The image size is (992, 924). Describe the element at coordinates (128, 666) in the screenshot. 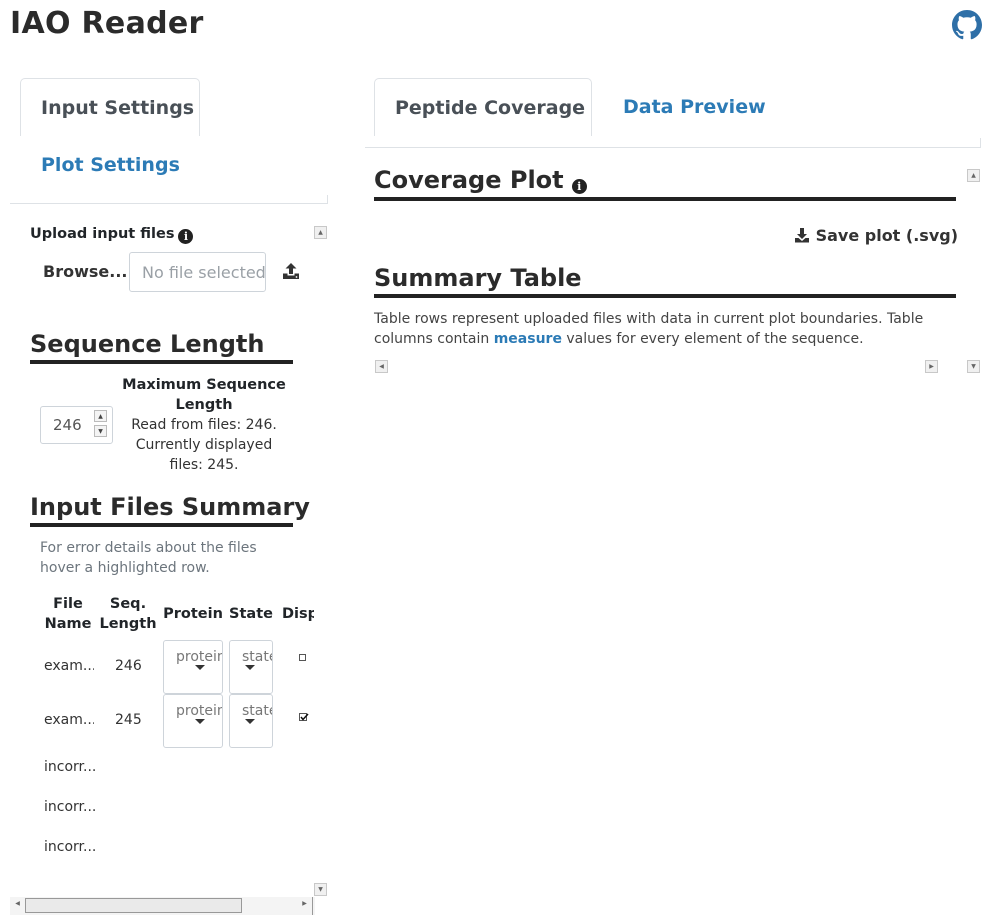

I see `row-seq-length: 246` at that location.